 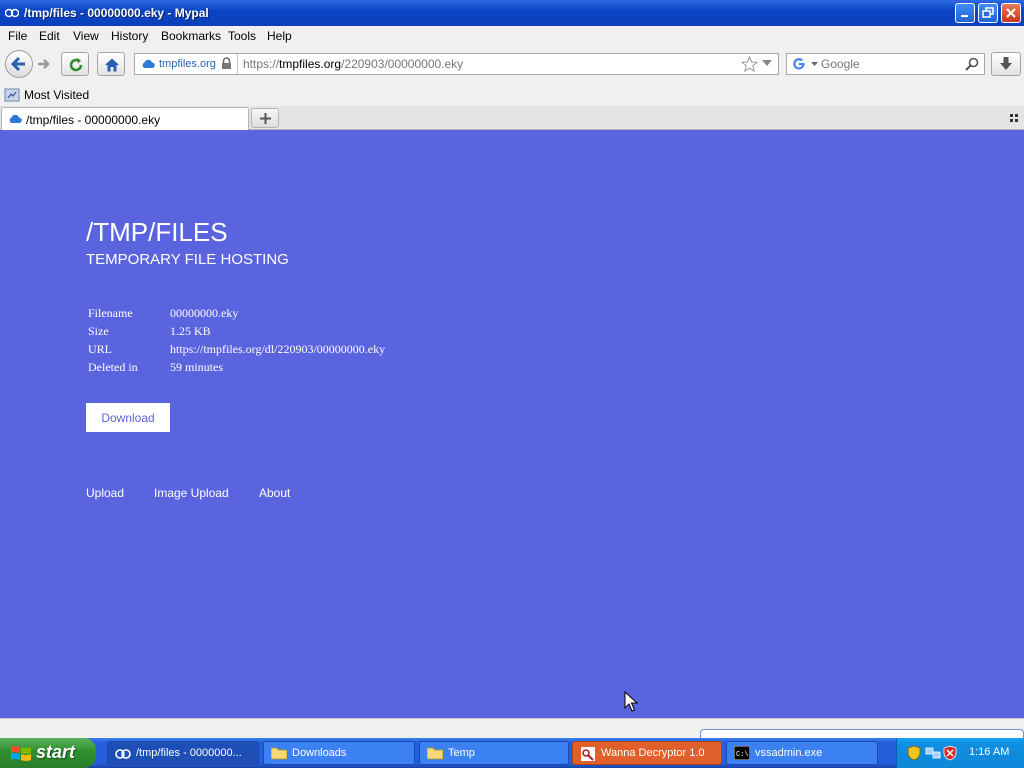 I want to click on taskbar-item-downloads: Downloads, so click(x=339, y=753).